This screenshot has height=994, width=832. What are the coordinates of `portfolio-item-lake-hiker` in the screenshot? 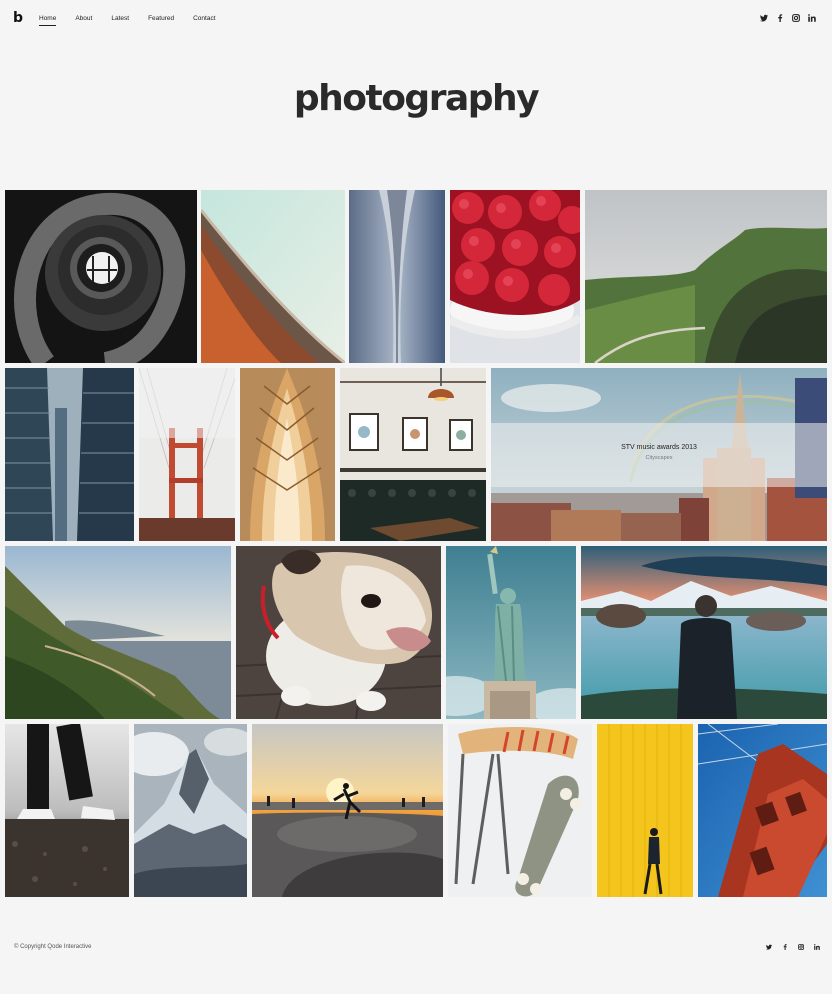 It's located at (704, 632).